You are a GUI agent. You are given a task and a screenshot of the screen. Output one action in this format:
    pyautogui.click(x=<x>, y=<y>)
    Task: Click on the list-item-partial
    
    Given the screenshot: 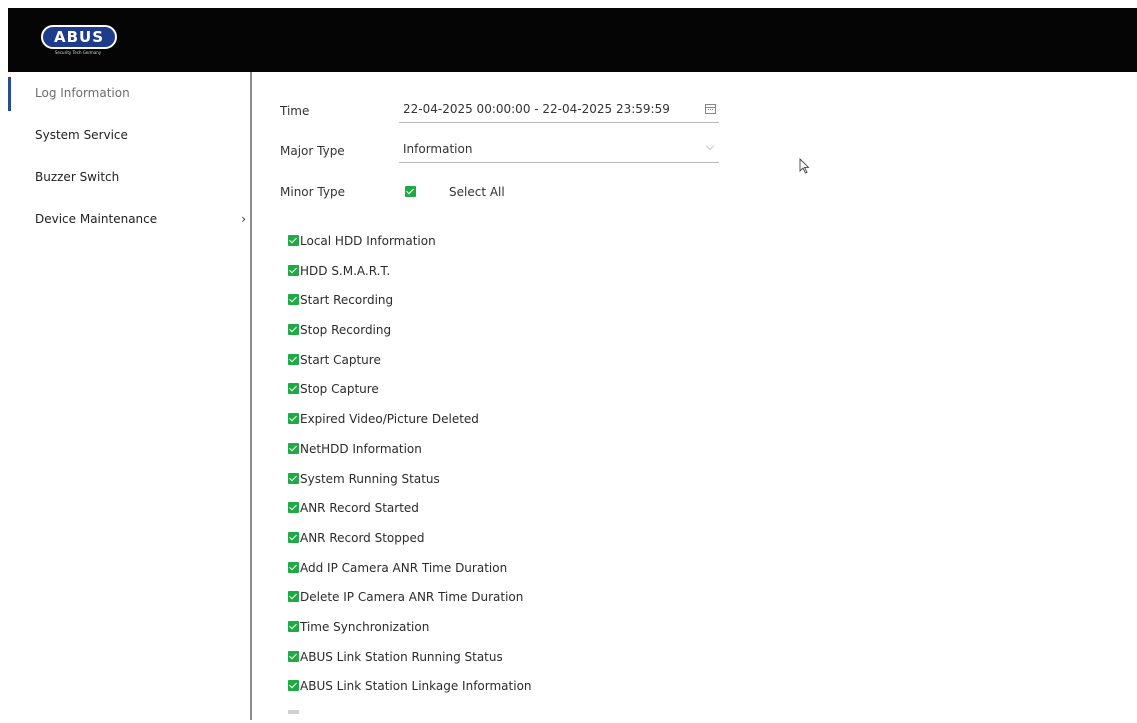 What is the action you would take?
    pyautogui.click(x=293, y=712)
    